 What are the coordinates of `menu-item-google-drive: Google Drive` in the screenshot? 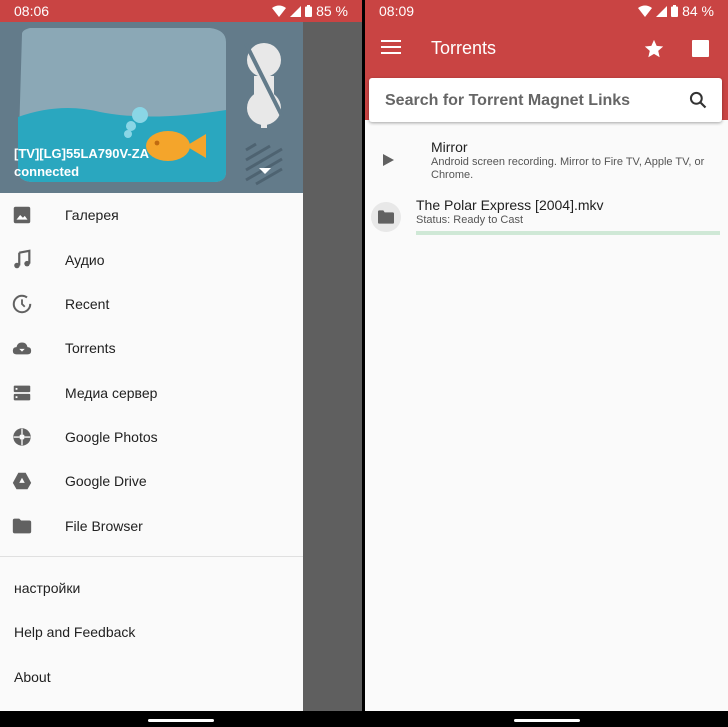 It's located at (151, 481).